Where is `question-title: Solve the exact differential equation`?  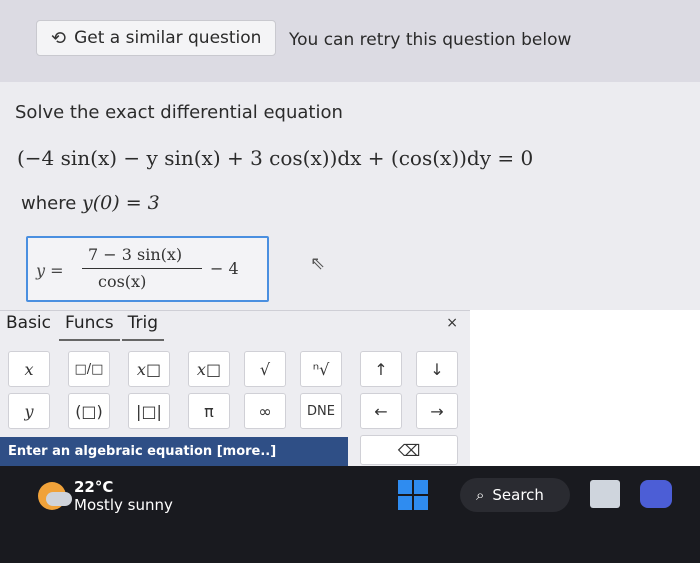
question-title: Solve the exact differential equation is located at coordinates (179, 112).